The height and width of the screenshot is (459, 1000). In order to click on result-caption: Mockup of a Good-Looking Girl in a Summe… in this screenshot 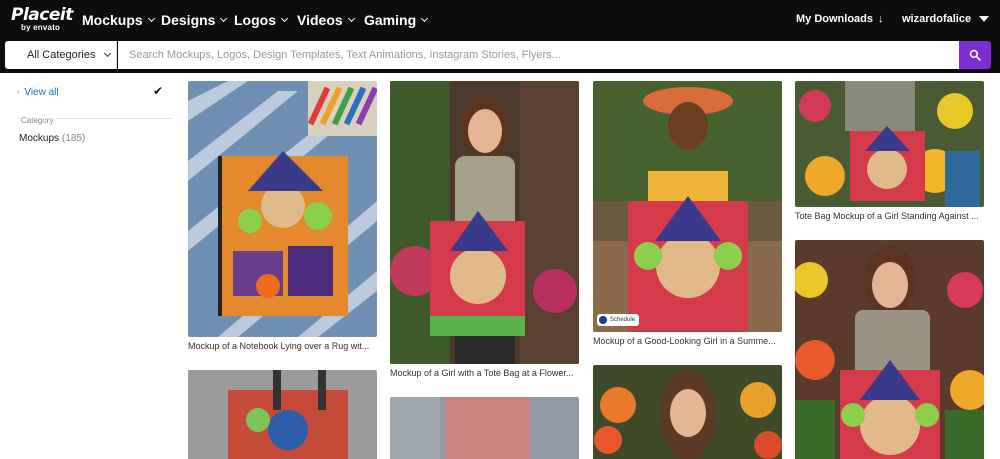, I will do `click(687, 341)`.